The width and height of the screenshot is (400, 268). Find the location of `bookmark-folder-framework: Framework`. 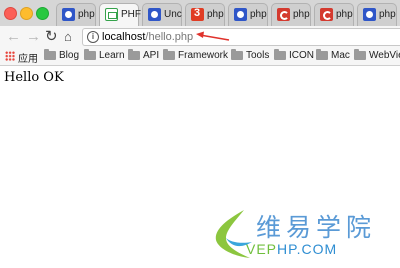

bookmark-folder-framework: Framework is located at coordinates (196, 56).